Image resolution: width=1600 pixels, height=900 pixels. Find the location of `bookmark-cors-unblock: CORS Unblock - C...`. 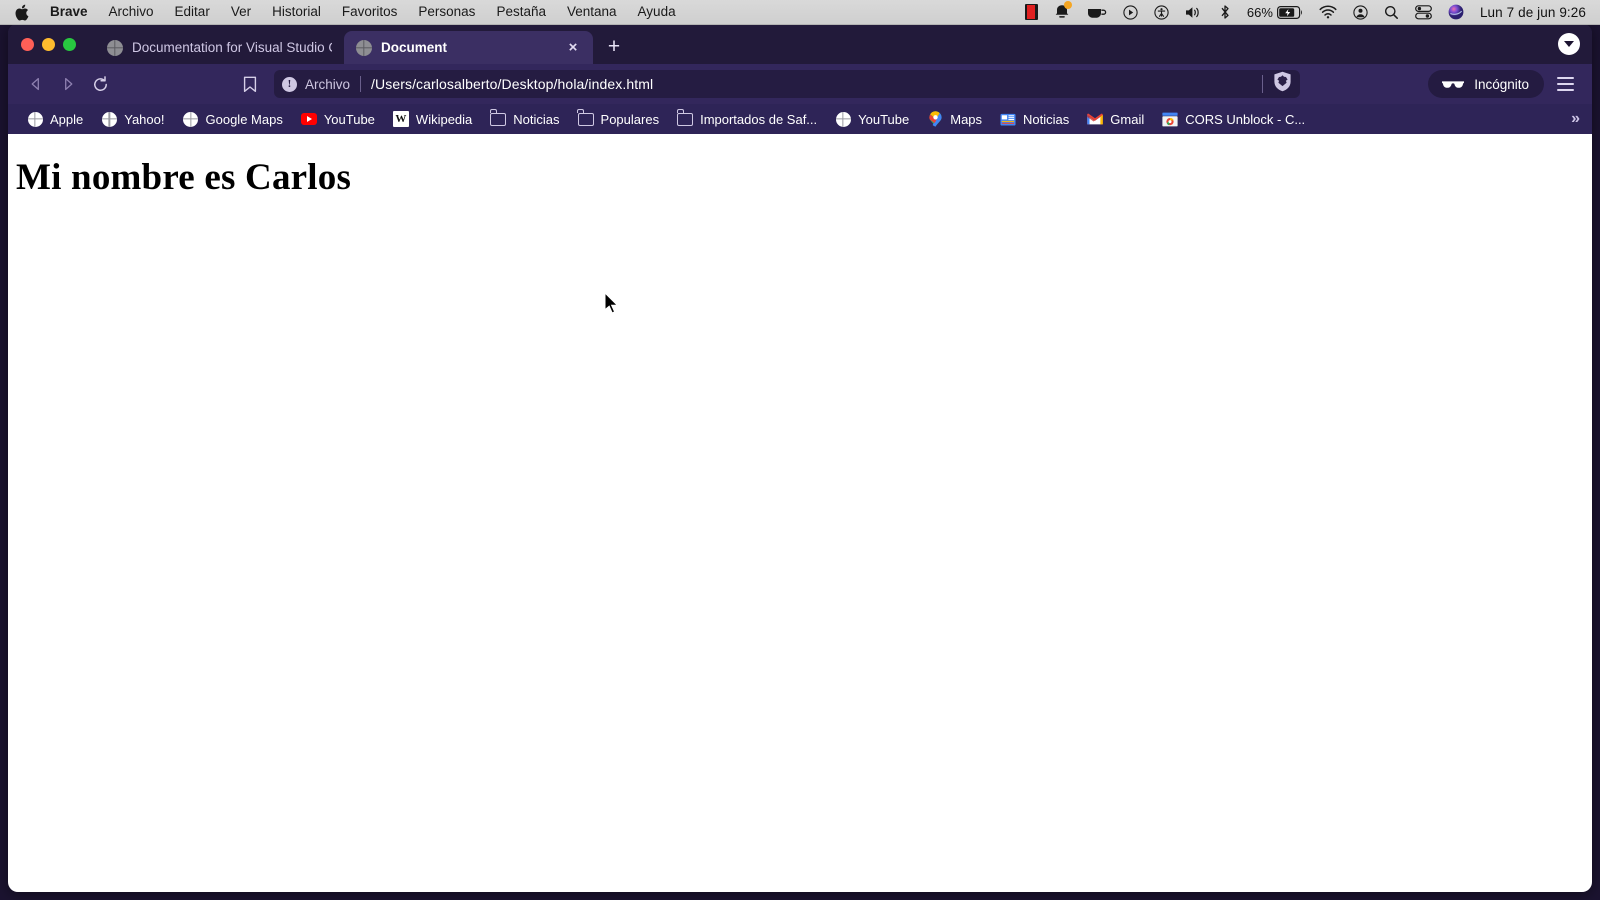

bookmark-cors-unblock: CORS Unblock - C... is located at coordinates (1233, 119).